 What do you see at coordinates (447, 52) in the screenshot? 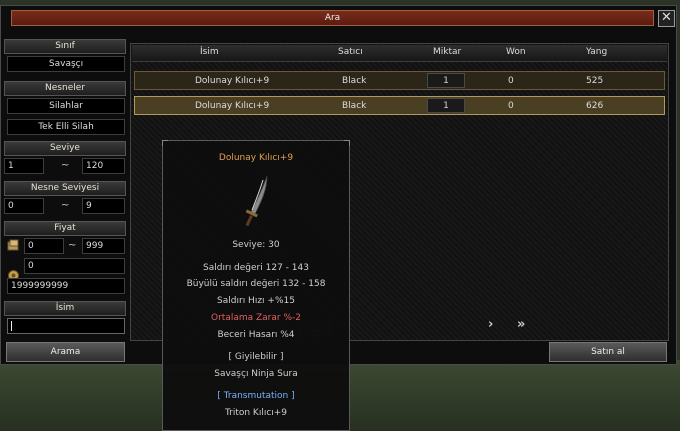
I see `column-quantity: Miktar` at bounding box center [447, 52].